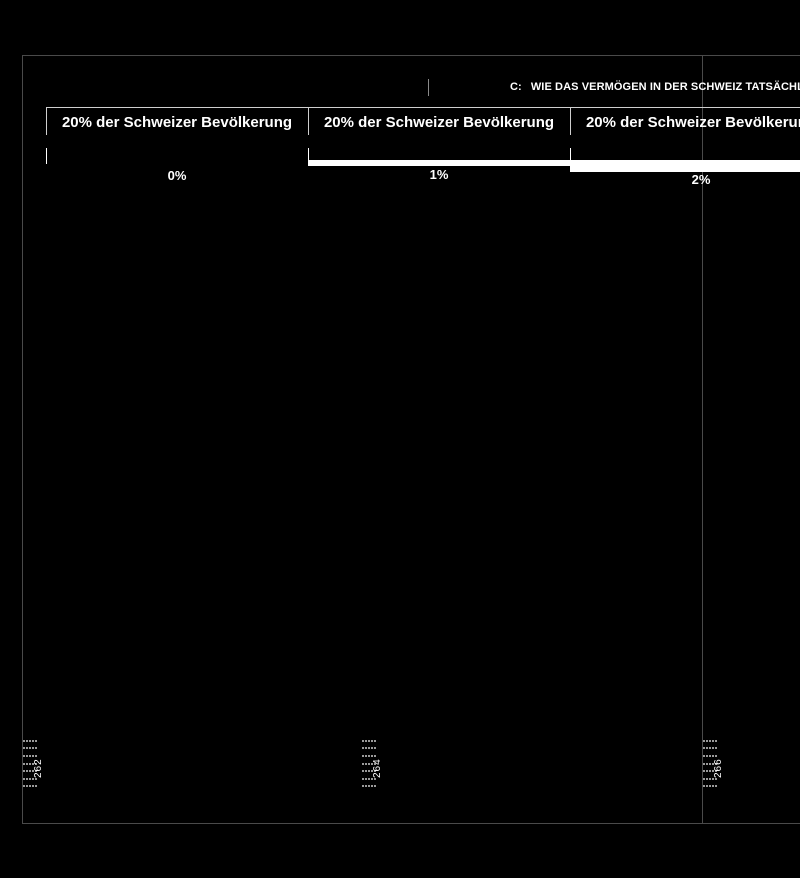  I want to click on page-marker-1: 264, so click(372, 764).